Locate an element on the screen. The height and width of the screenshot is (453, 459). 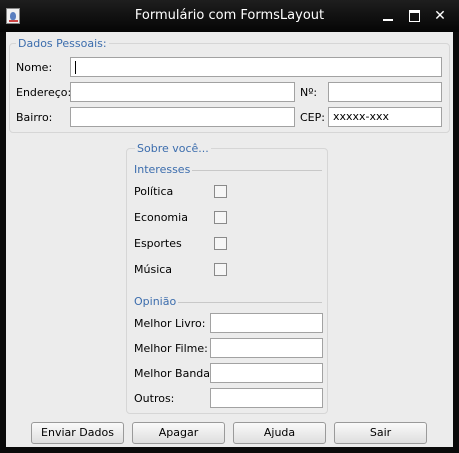
outros-input is located at coordinates (266, 398).